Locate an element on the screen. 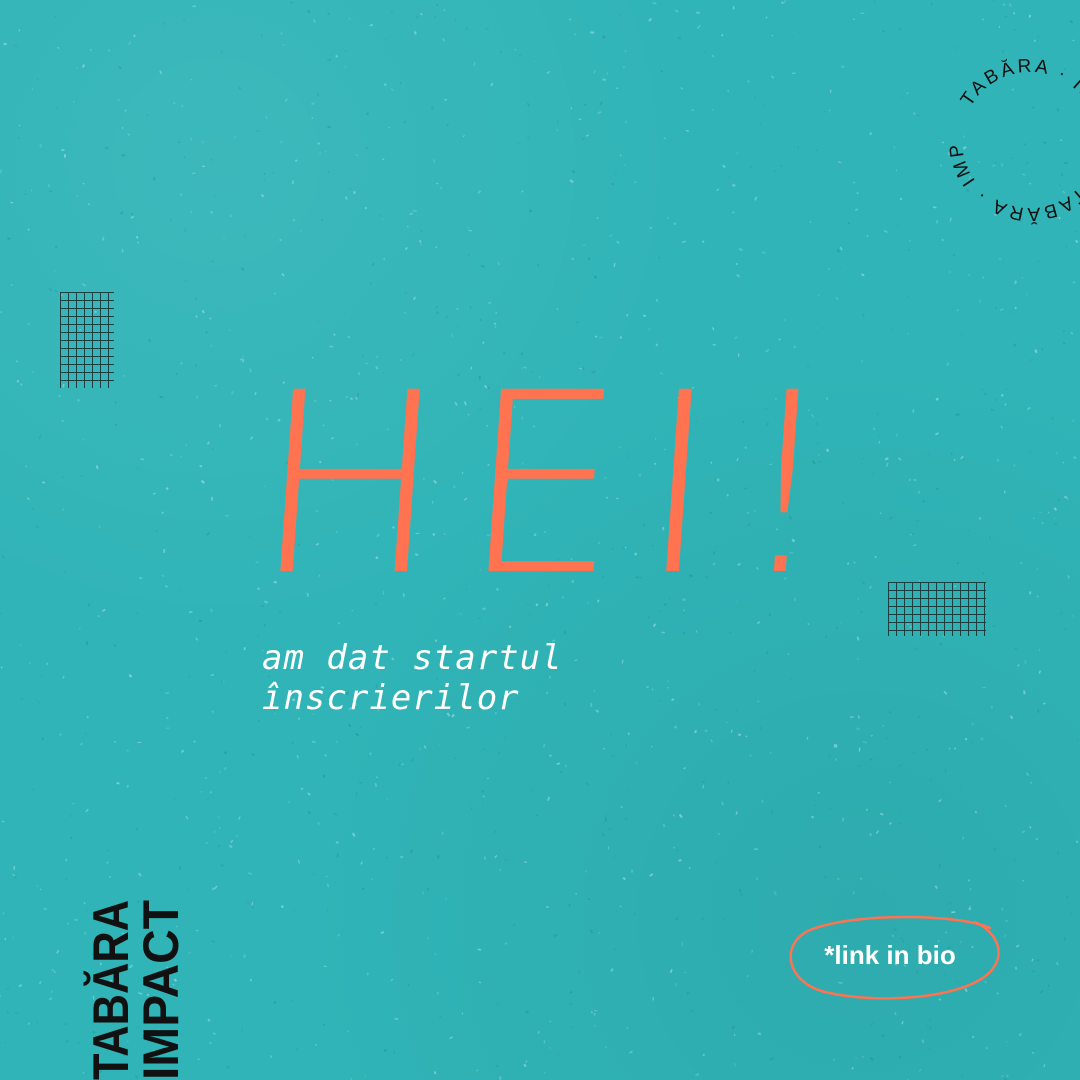  logo-line-tabara: TABĂRA is located at coordinates (111, 990).